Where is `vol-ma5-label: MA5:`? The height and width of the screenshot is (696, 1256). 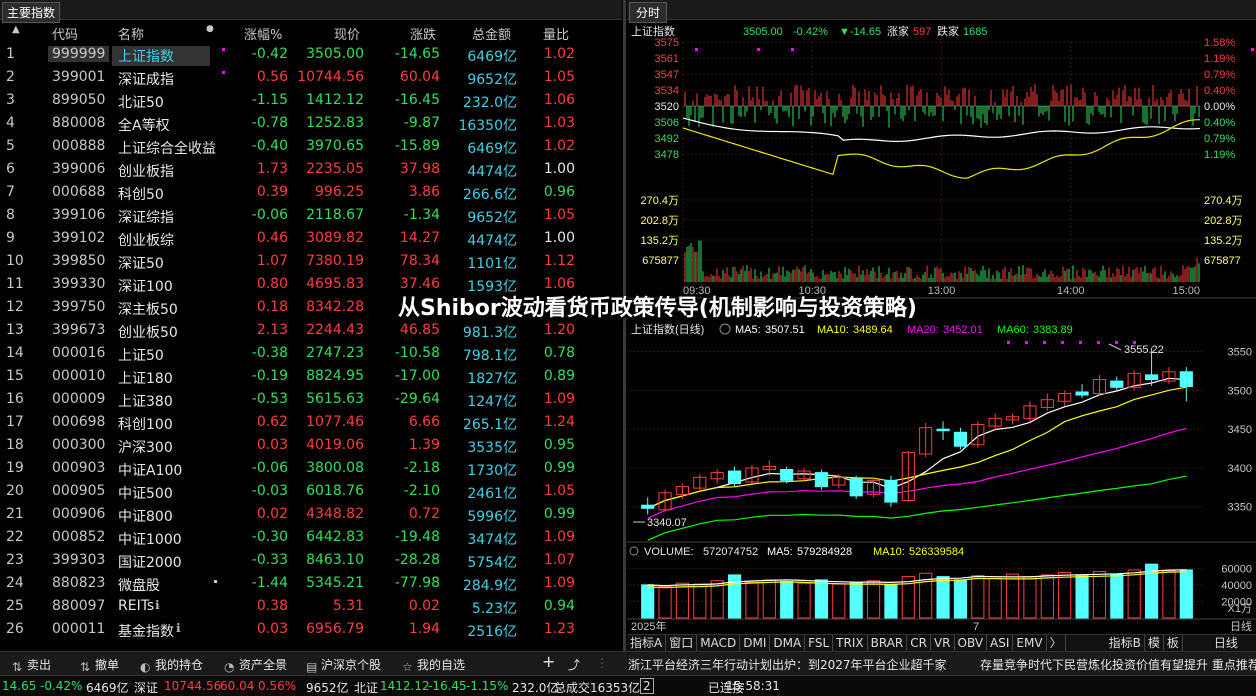
vol-ma5-label: MA5: is located at coordinates (780, 552).